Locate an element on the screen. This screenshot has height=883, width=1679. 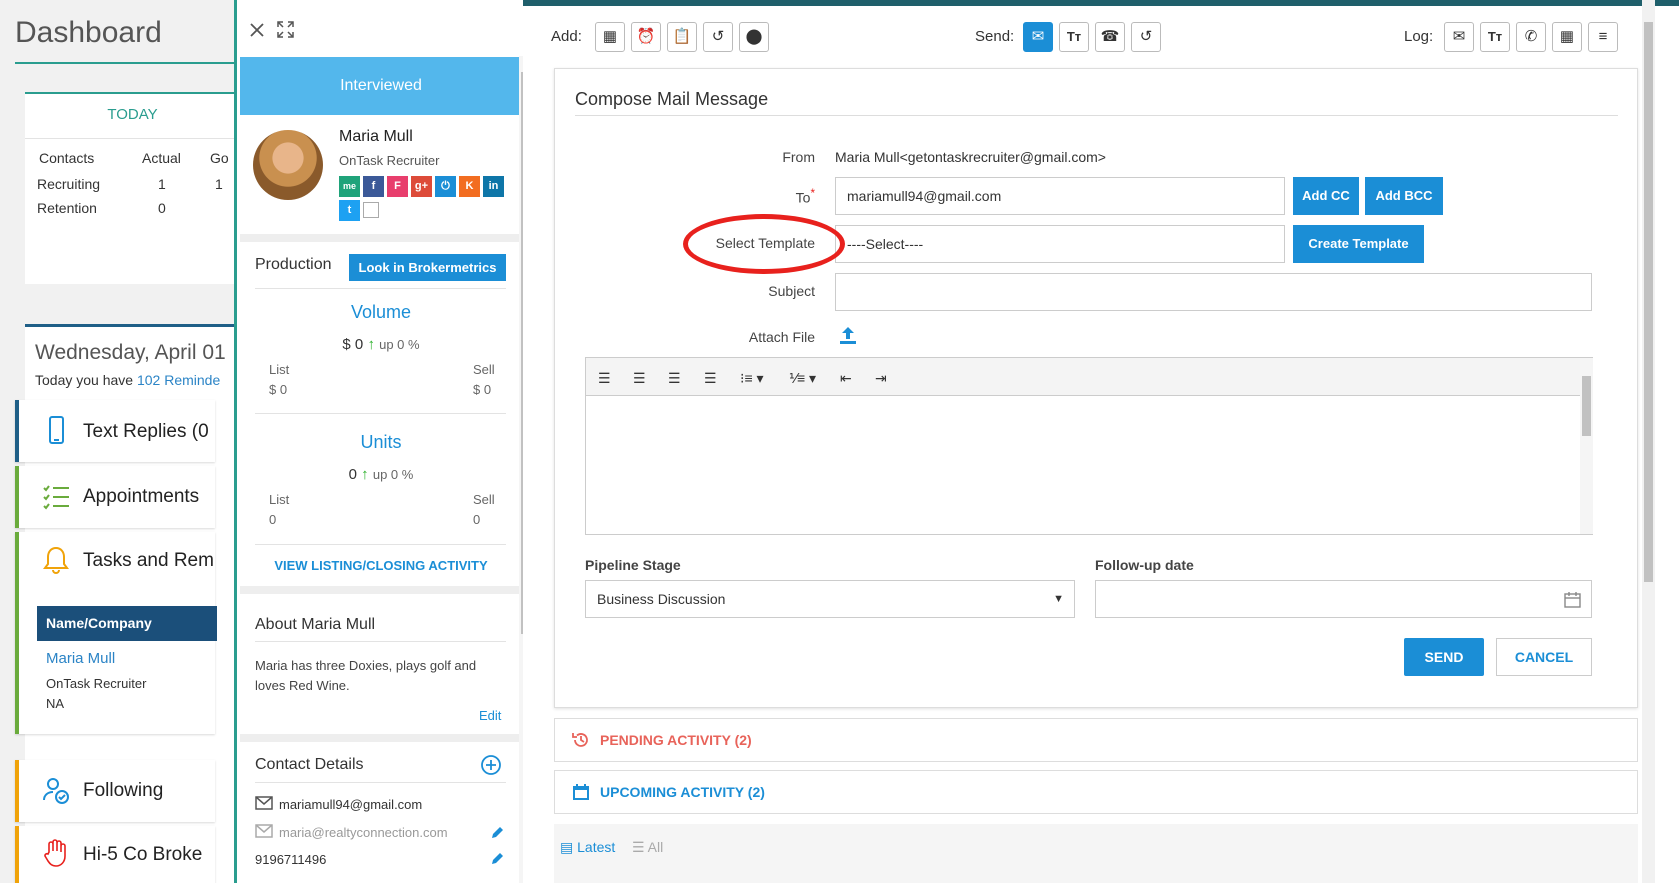
close-icon is located at coordinates (257, 30).